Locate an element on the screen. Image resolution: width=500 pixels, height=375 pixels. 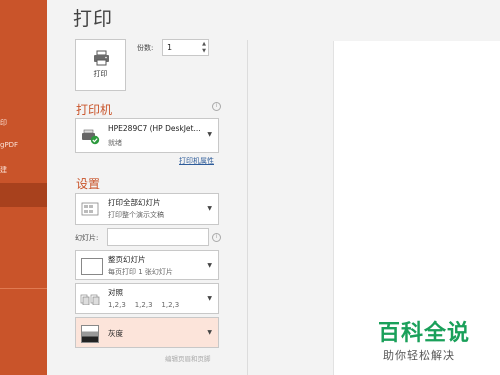
layout-select: 整页幻灯片 每页打印 1 张幻灯片 ▼ is located at coordinates (147, 265).